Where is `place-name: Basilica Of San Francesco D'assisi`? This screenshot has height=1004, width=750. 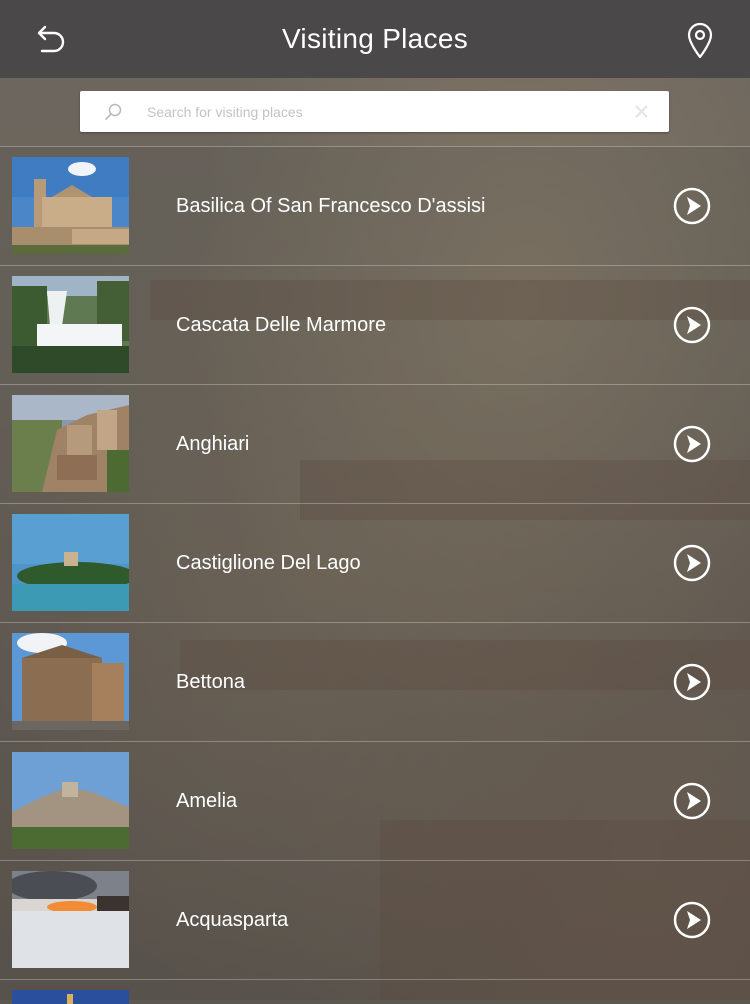 place-name: Basilica Of San Francesco D'assisi is located at coordinates (331, 206).